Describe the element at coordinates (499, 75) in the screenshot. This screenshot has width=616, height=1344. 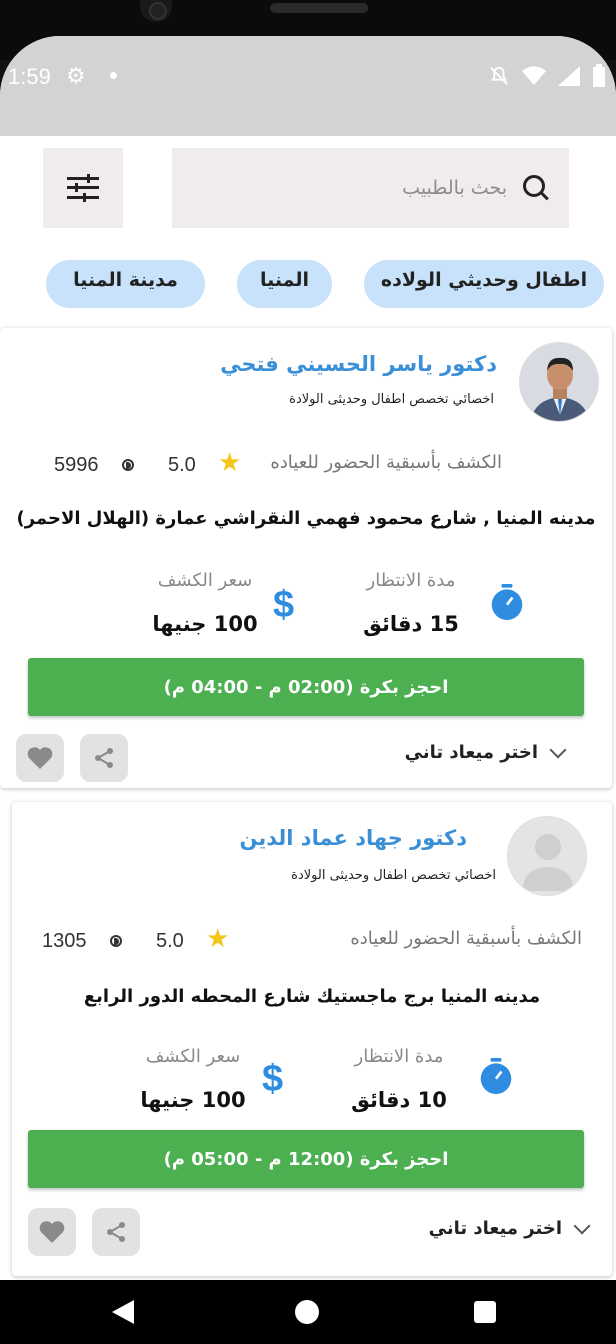
I see `mute-icon` at that location.